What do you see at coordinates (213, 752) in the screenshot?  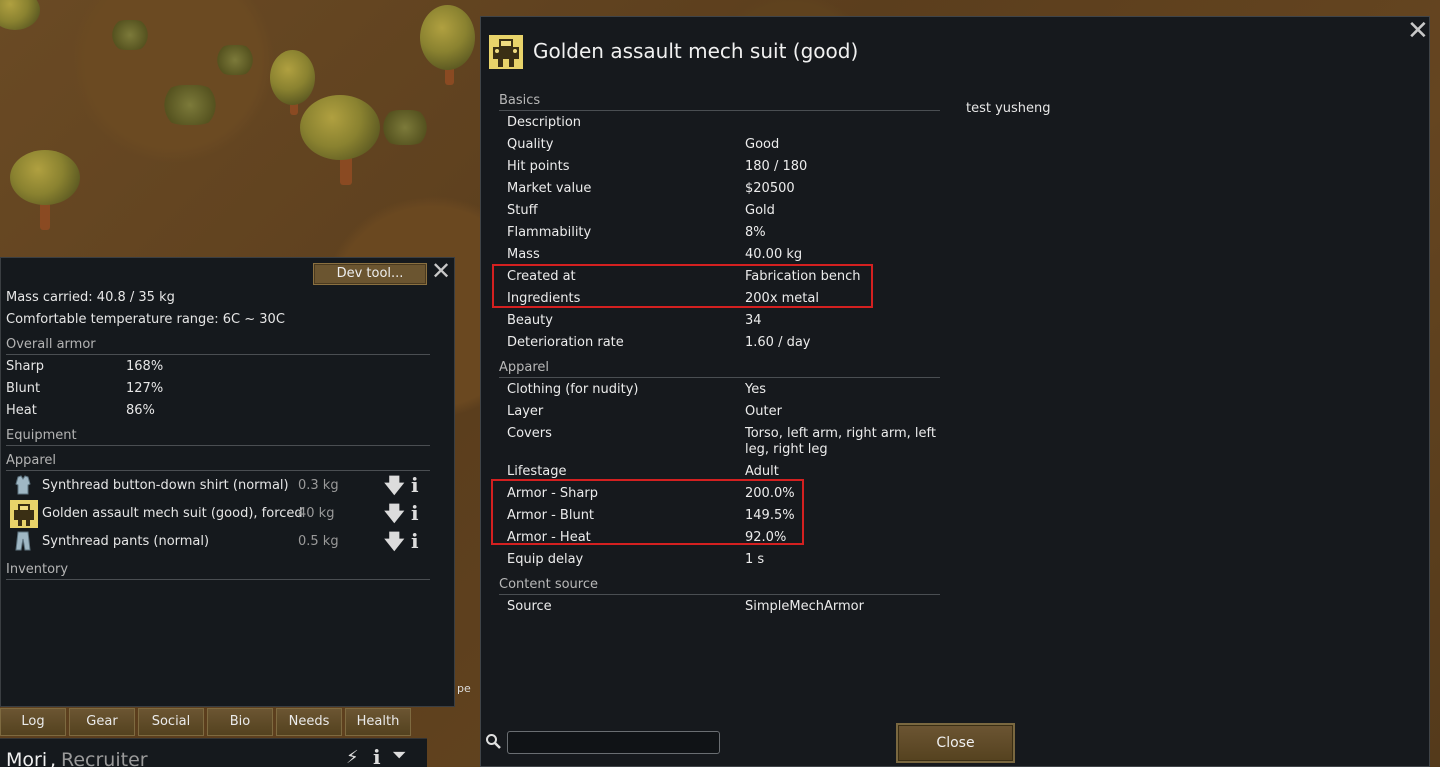 I see `pawn-header: Mori , Recruiter ⚡ i ⏷` at bounding box center [213, 752].